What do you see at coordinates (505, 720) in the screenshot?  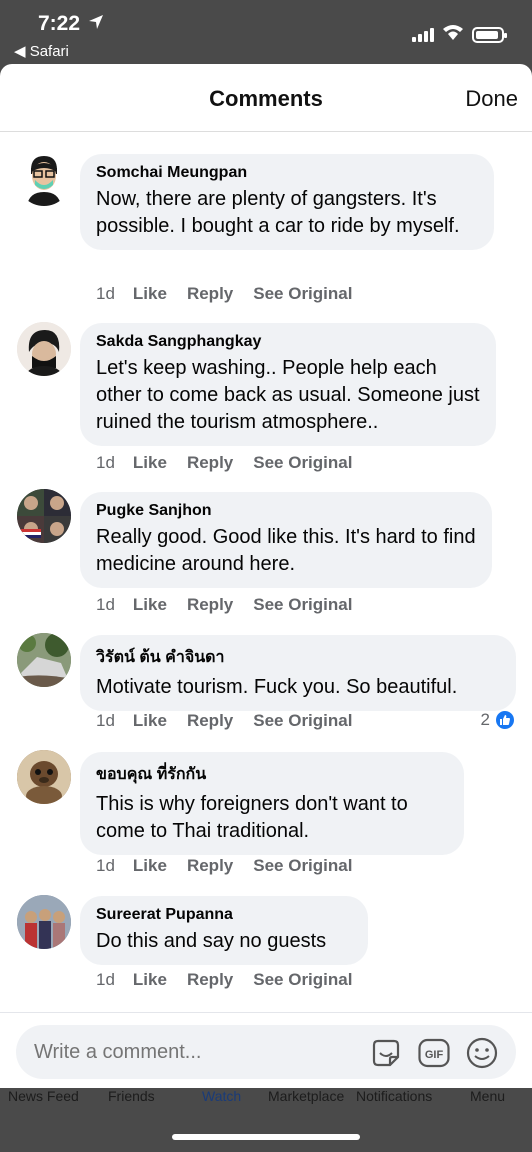 I see `like-thumb-icon` at bounding box center [505, 720].